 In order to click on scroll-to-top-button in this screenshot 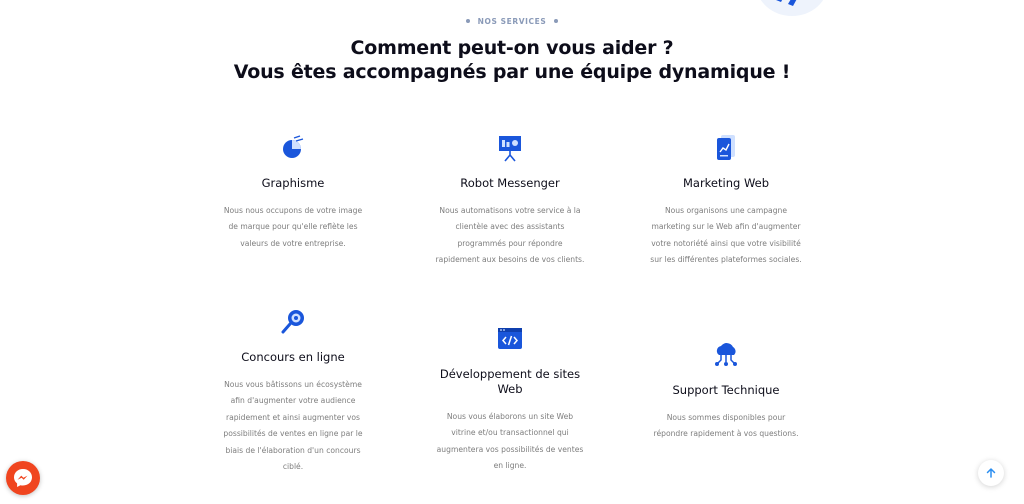, I will do `click(991, 473)`.